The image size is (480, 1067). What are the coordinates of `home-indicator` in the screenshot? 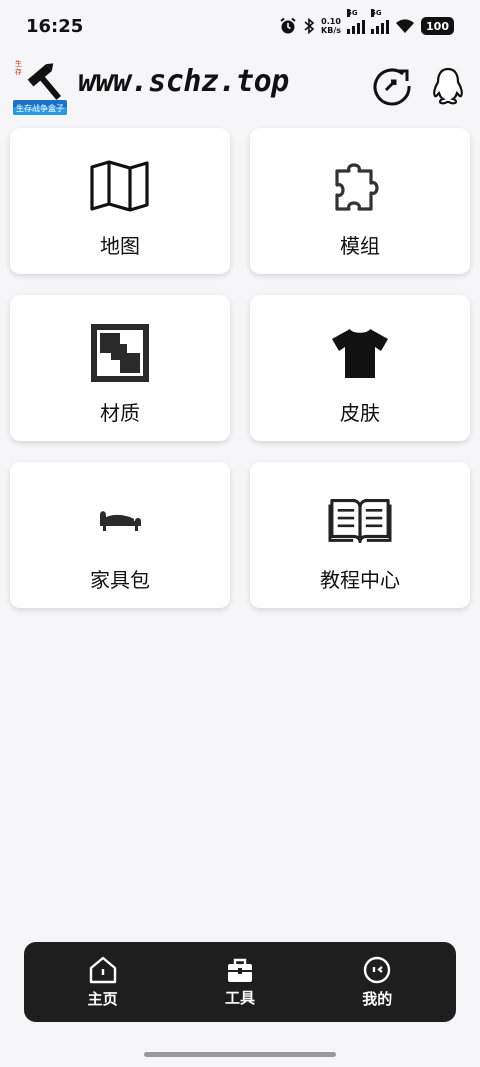 It's located at (240, 1054).